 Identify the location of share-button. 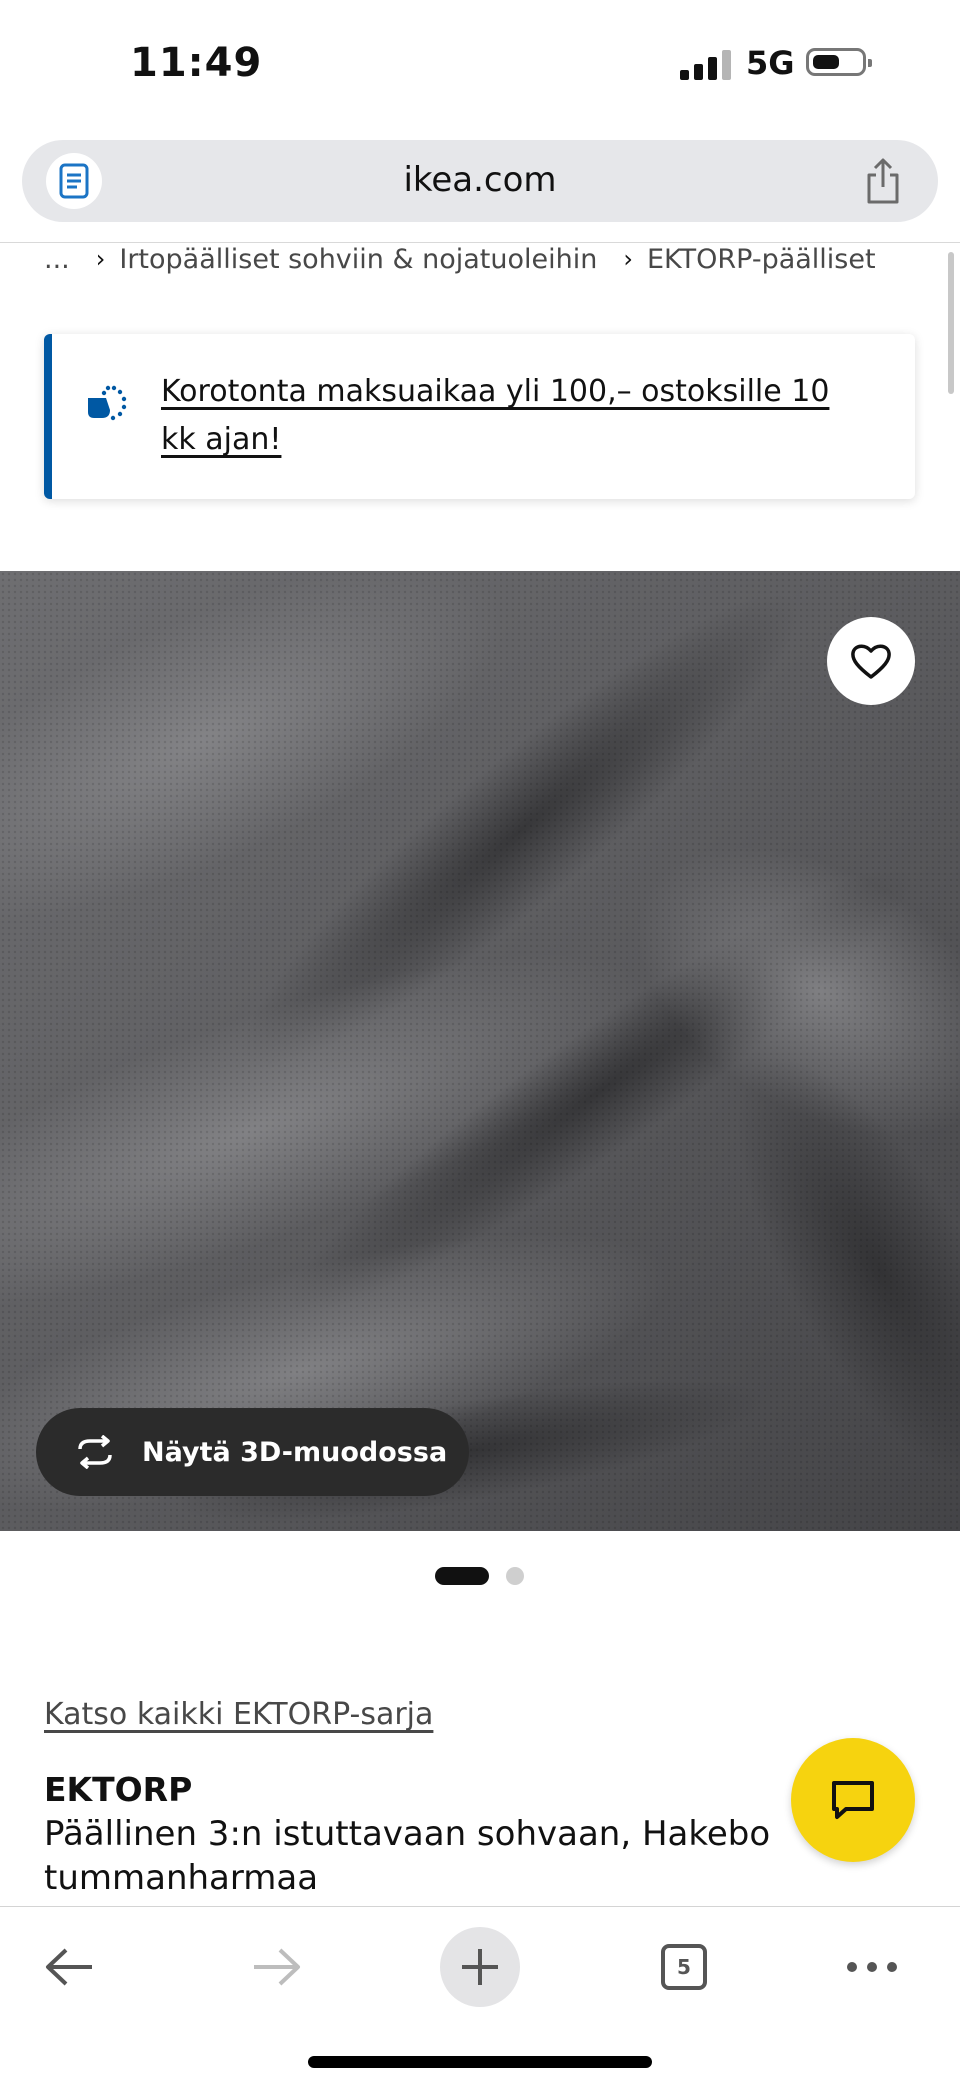
(883, 181).